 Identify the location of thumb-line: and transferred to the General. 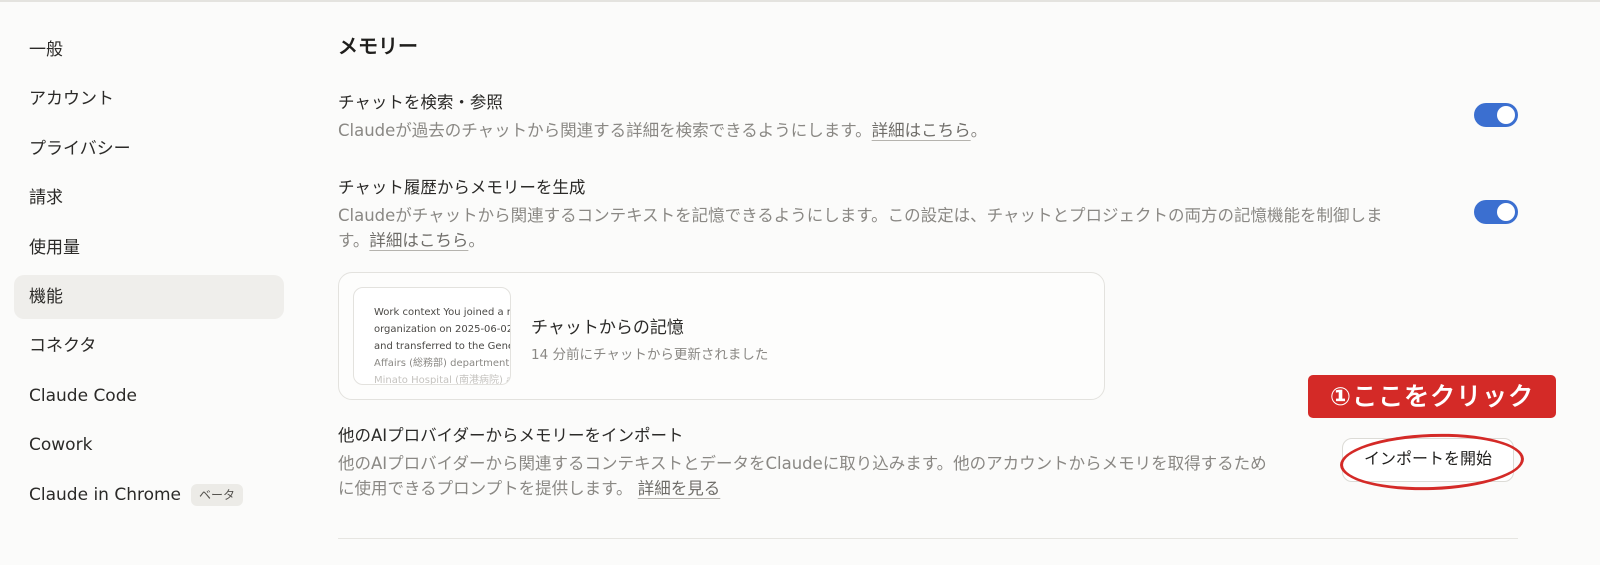
(442, 346).